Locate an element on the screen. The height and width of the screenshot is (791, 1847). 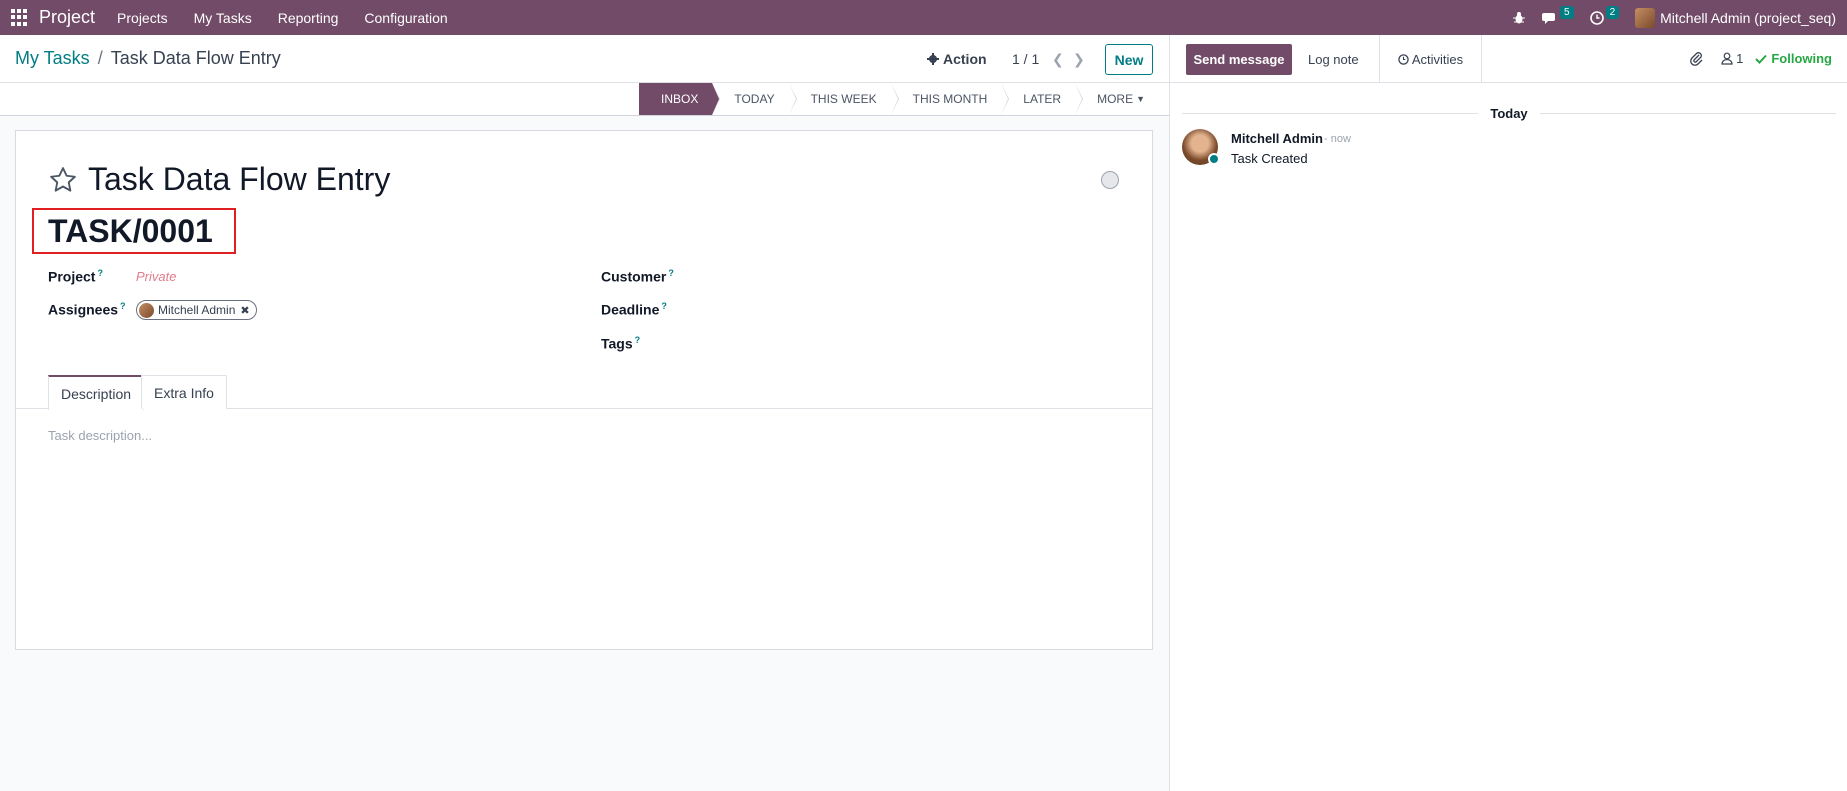
activities-button: Activities is located at coordinates (1430, 59).